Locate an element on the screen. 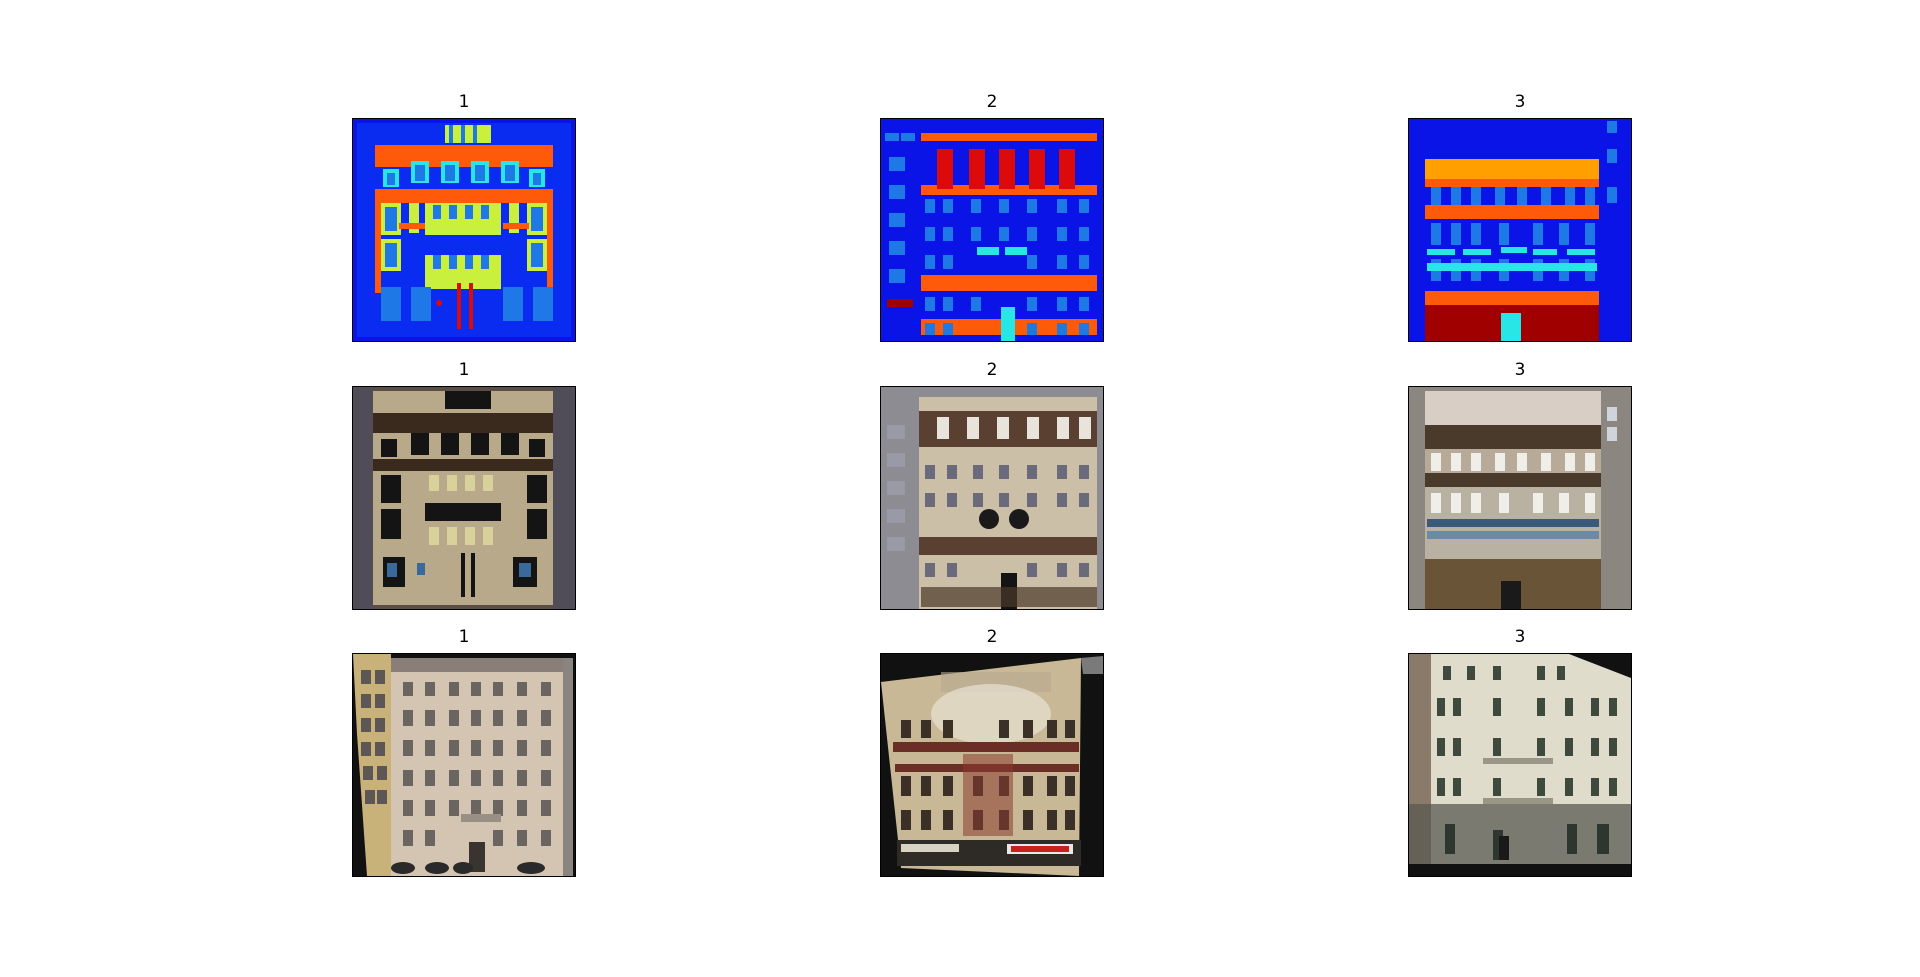 The height and width of the screenshot is (977, 1920). panel-label-map-3: 3 is located at coordinates (1520, 217).